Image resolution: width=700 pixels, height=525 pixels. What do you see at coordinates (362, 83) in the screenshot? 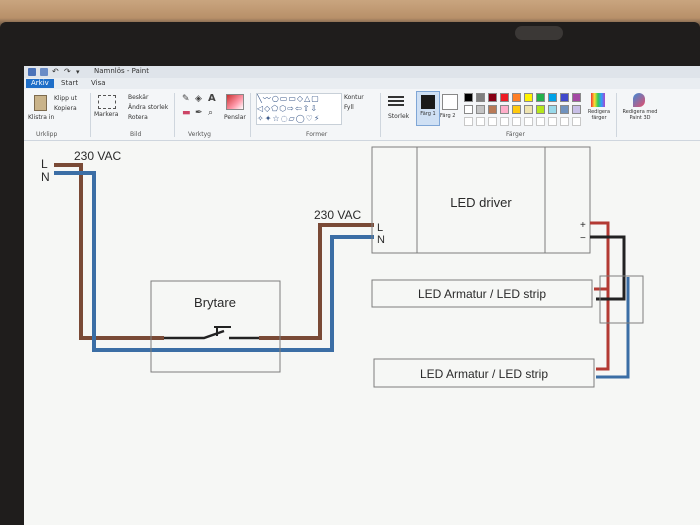
I see `ribbon-tabs: Arkiv Start Visa` at bounding box center [362, 83].